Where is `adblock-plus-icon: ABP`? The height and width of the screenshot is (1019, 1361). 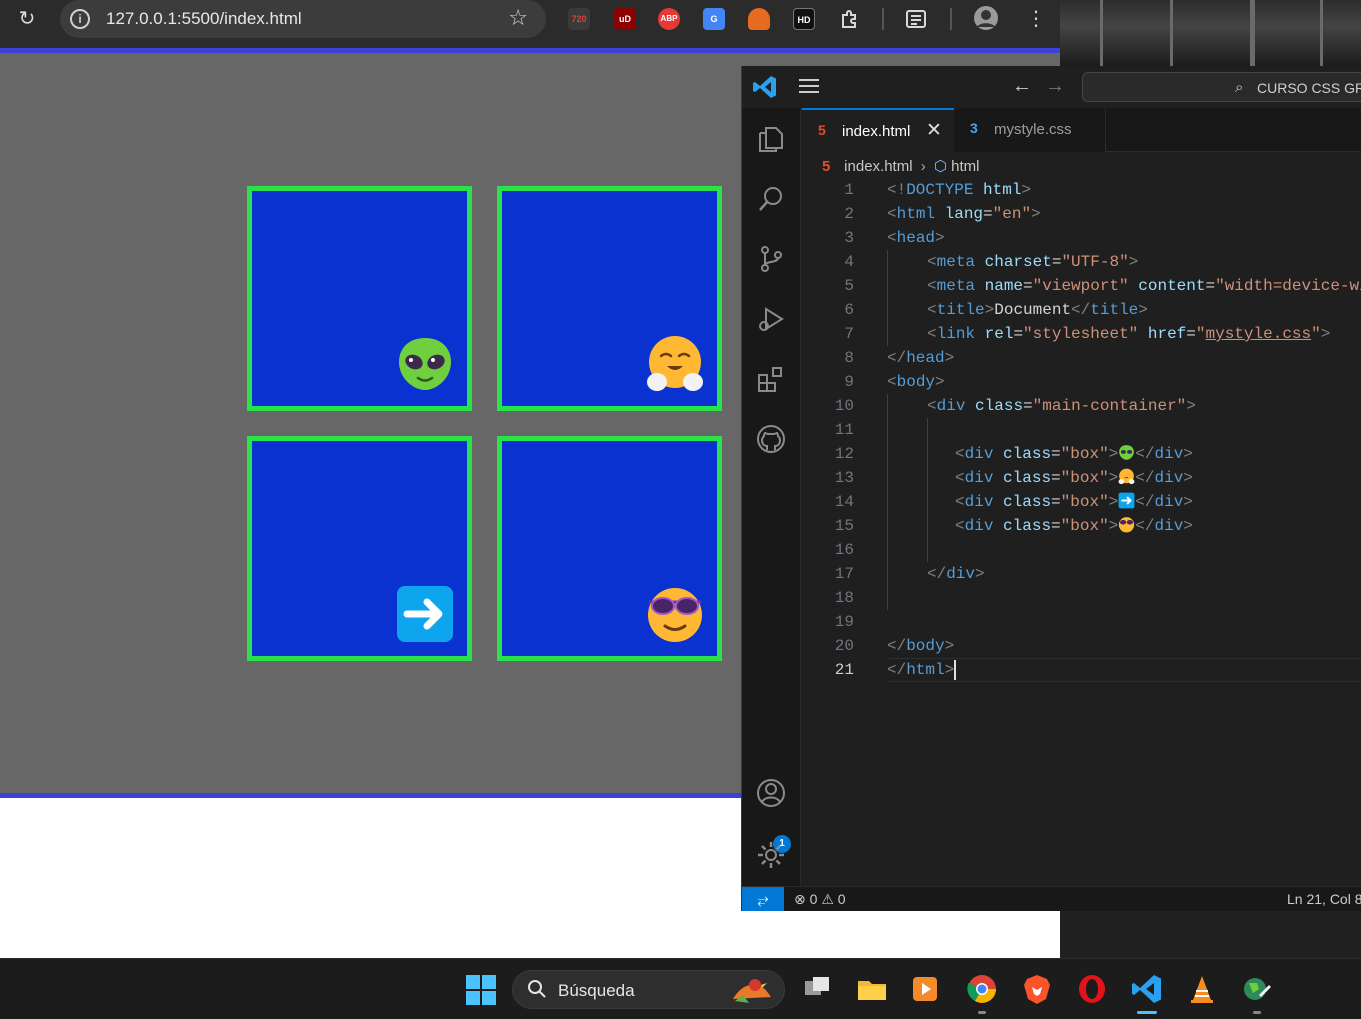
adblock-plus-icon: ABP is located at coordinates (669, 19).